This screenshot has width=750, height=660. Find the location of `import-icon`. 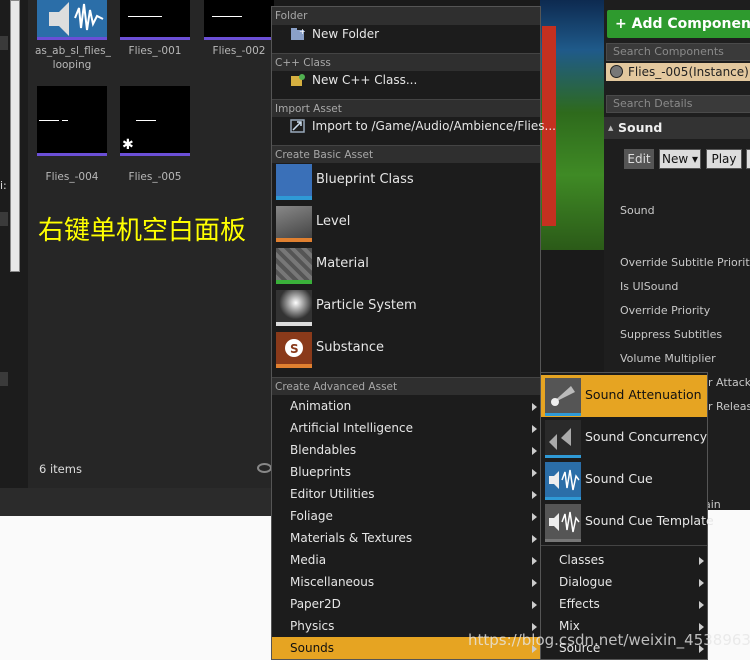

import-icon is located at coordinates (297, 126).